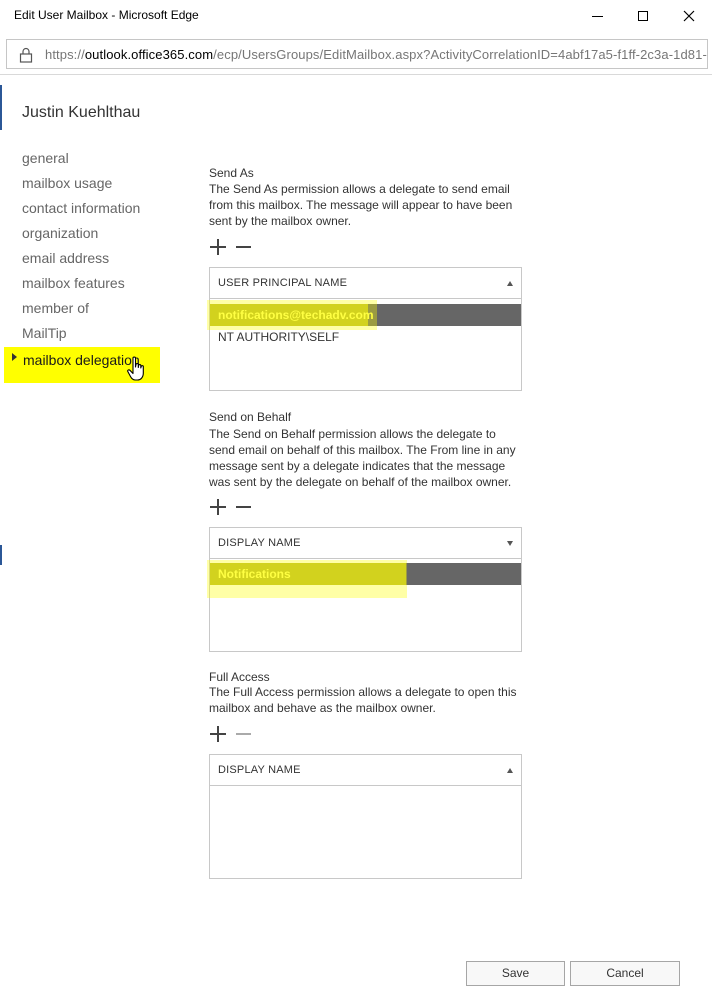  What do you see at coordinates (81, 360) in the screenshot?
I see `sidebar-item-label: mailbox delegation` at bounding box center [81, 360].